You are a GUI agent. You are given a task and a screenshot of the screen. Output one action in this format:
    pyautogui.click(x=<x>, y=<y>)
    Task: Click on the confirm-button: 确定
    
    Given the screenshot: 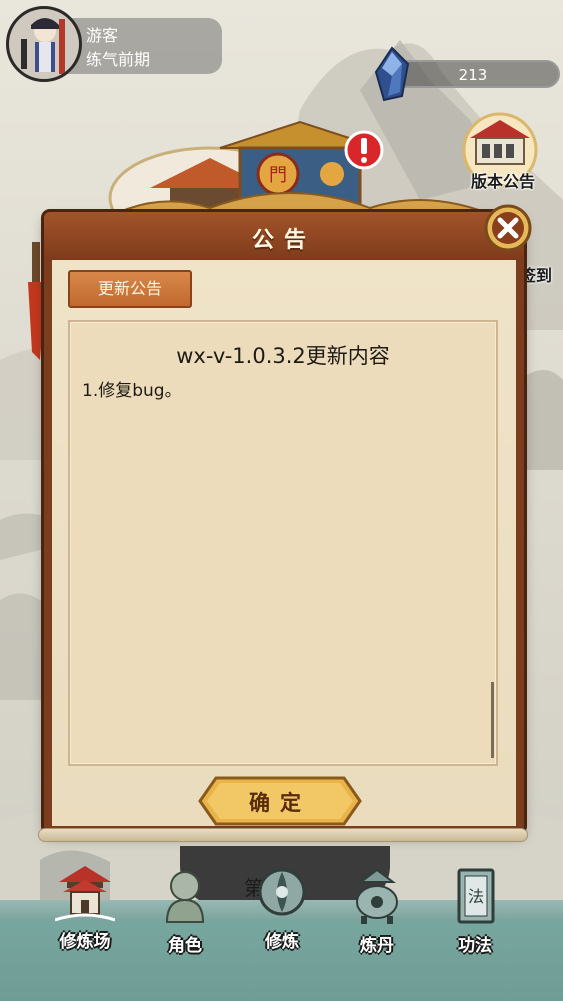 What is the action you would take?
    pyautogui.click(x=280, y=801)
    